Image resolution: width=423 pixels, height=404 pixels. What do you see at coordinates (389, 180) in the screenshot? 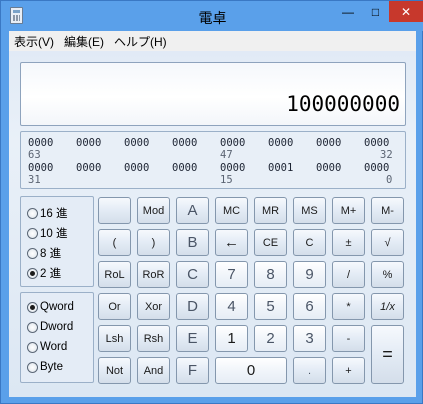
I see `bit-position-label: 0` at bounding box center [389, 180].